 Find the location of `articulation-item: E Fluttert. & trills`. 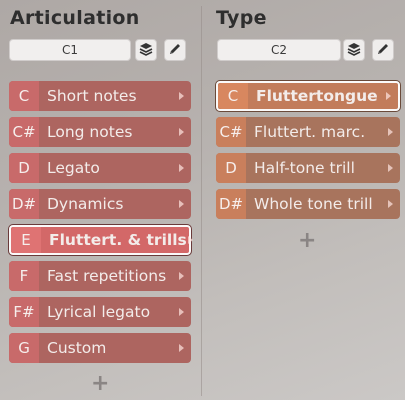

articulation-item: E Fluttert. & trills is located at coordinates (101, 240).